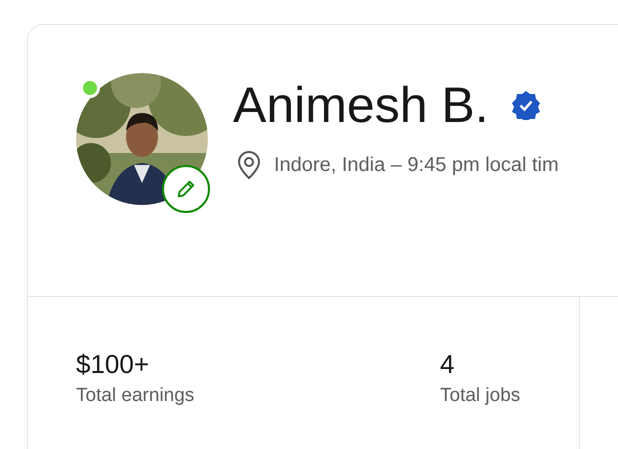  Describe the element at coordinates (135, 396) in the screenshot. I see `stat-label: Total earnings` at that location.